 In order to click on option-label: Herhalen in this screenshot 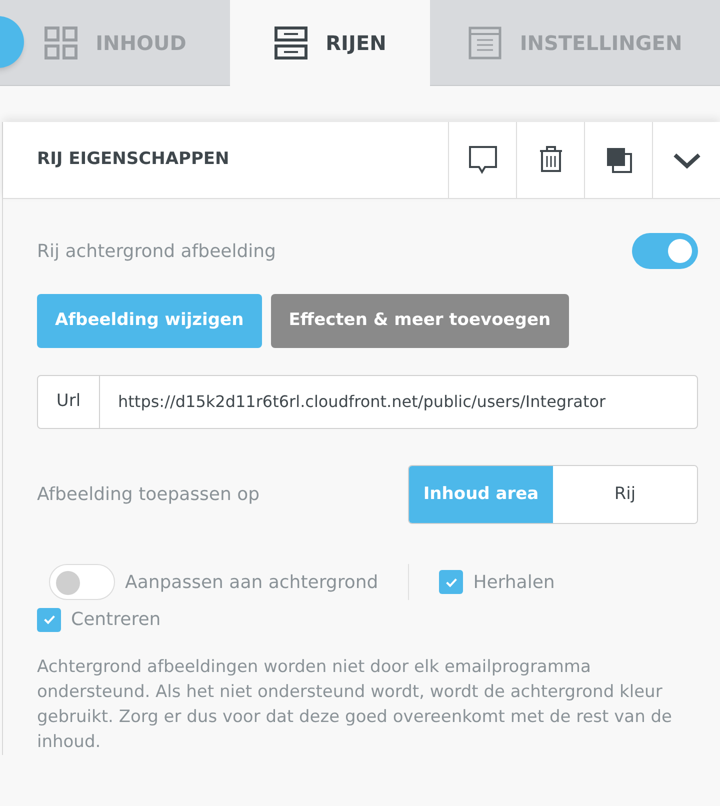, I will do `click(514, 582)`.